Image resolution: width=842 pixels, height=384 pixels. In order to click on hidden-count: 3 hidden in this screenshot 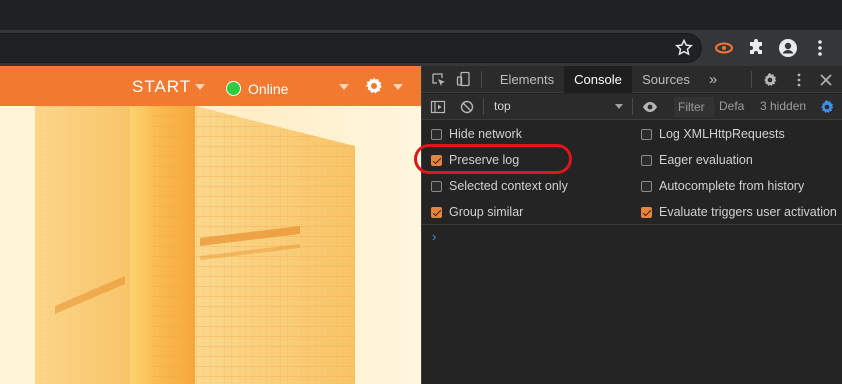, I will do `click(783, 106)`.